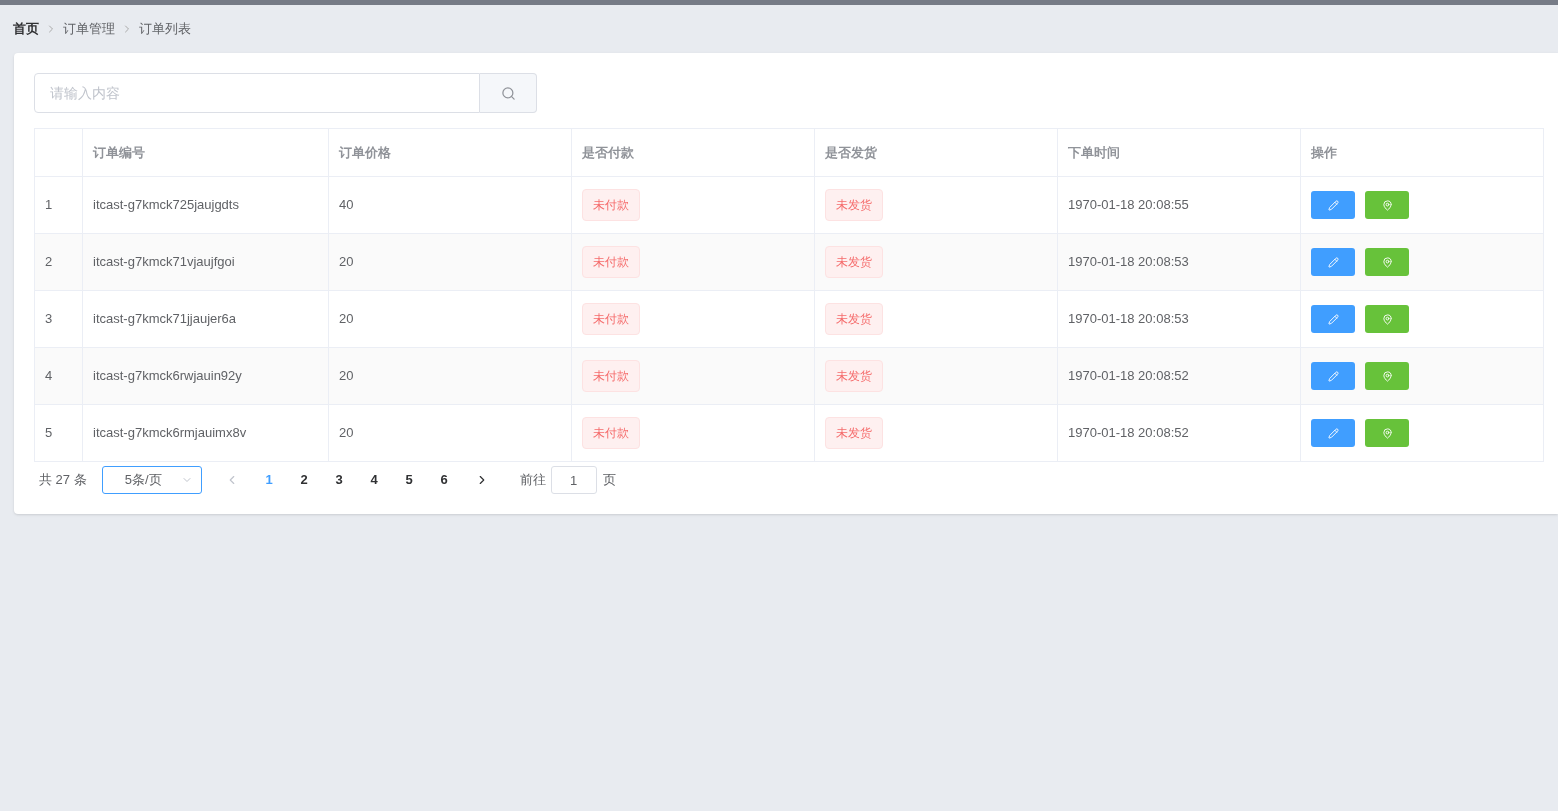  I want to click on table-cell-text: itcast-g7kmck6rmjauimx8v, so click(170, 433).